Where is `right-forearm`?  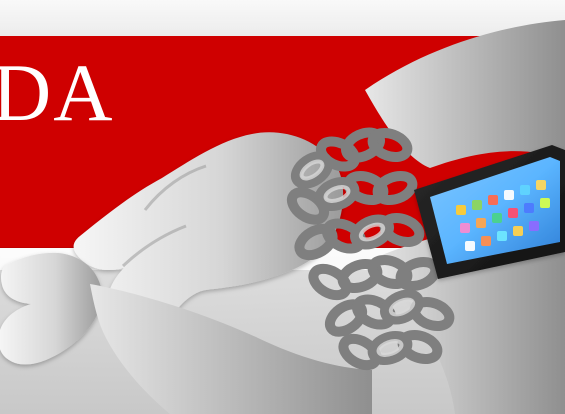
right-forearm is located at coordinates (465, 94).